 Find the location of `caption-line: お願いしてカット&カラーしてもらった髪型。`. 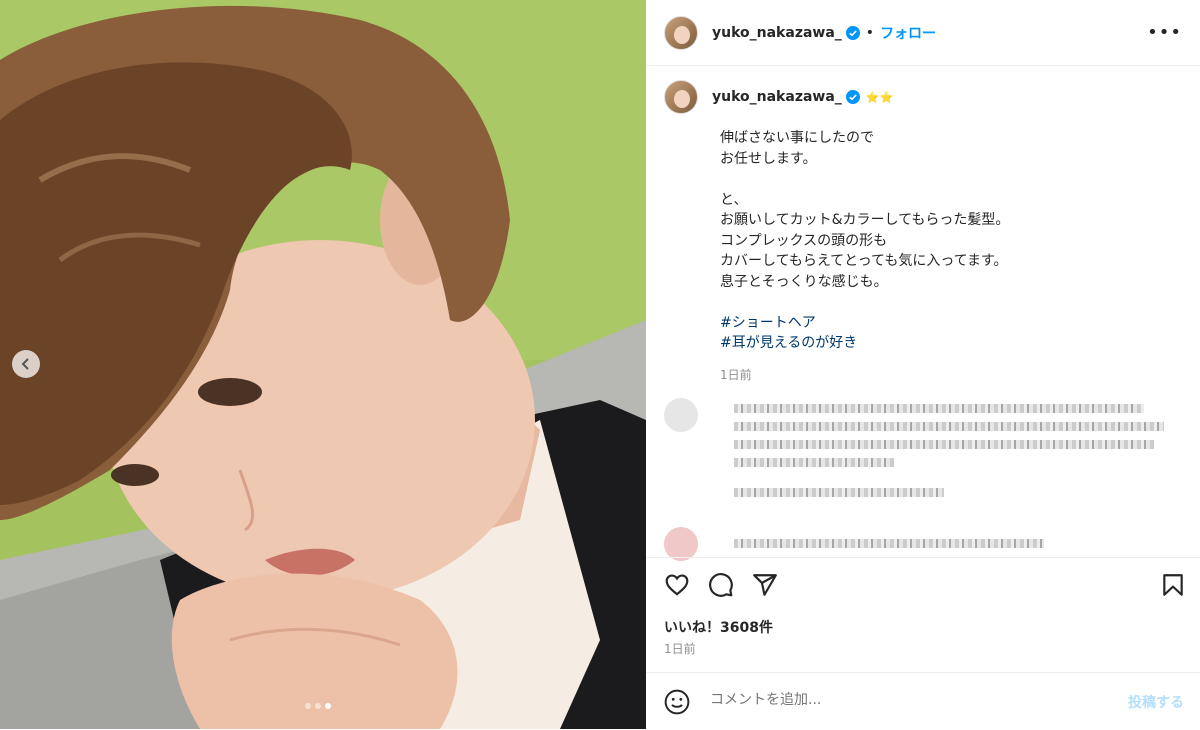

caption-line: お願いしてカット&カラーしてもらった髪型。 is located at coordinates (865, 220).